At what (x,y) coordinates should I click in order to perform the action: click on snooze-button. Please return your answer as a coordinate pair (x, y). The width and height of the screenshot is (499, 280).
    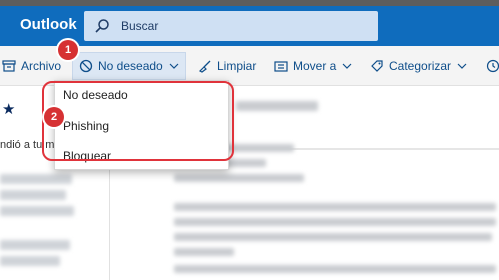
    Looking at the image, I should click on (492, 66).